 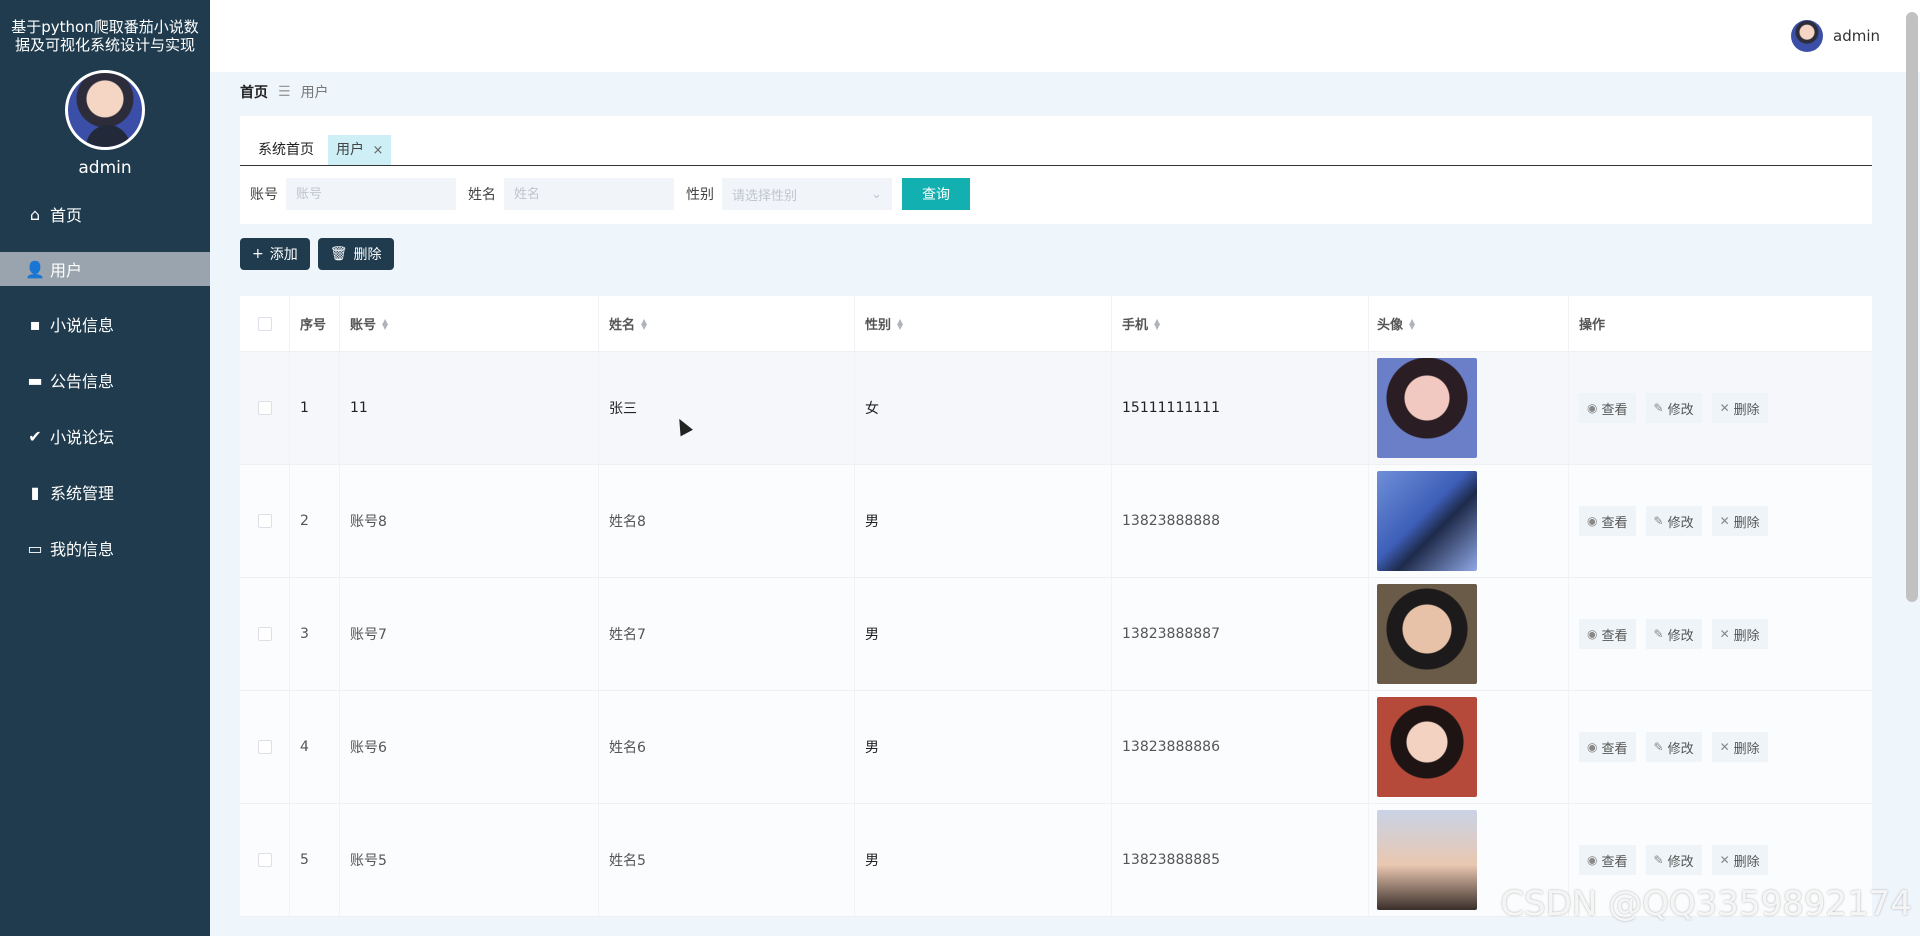 What do you see at coordinates (377, 150) in the screenshot?
I see `close-icon: ×` at bounding box center [377, 150].